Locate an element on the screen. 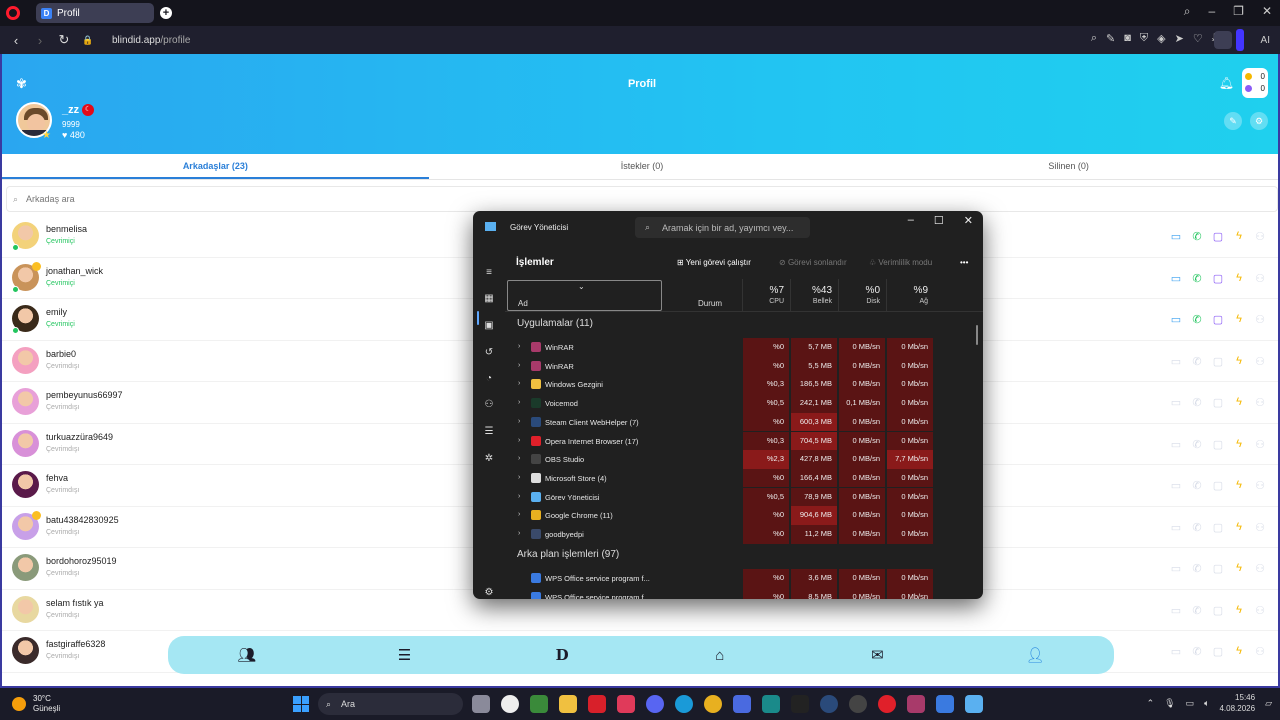 This screenshot has height=720, width=1280. chrome-icon is located at coordinates (713, 704).